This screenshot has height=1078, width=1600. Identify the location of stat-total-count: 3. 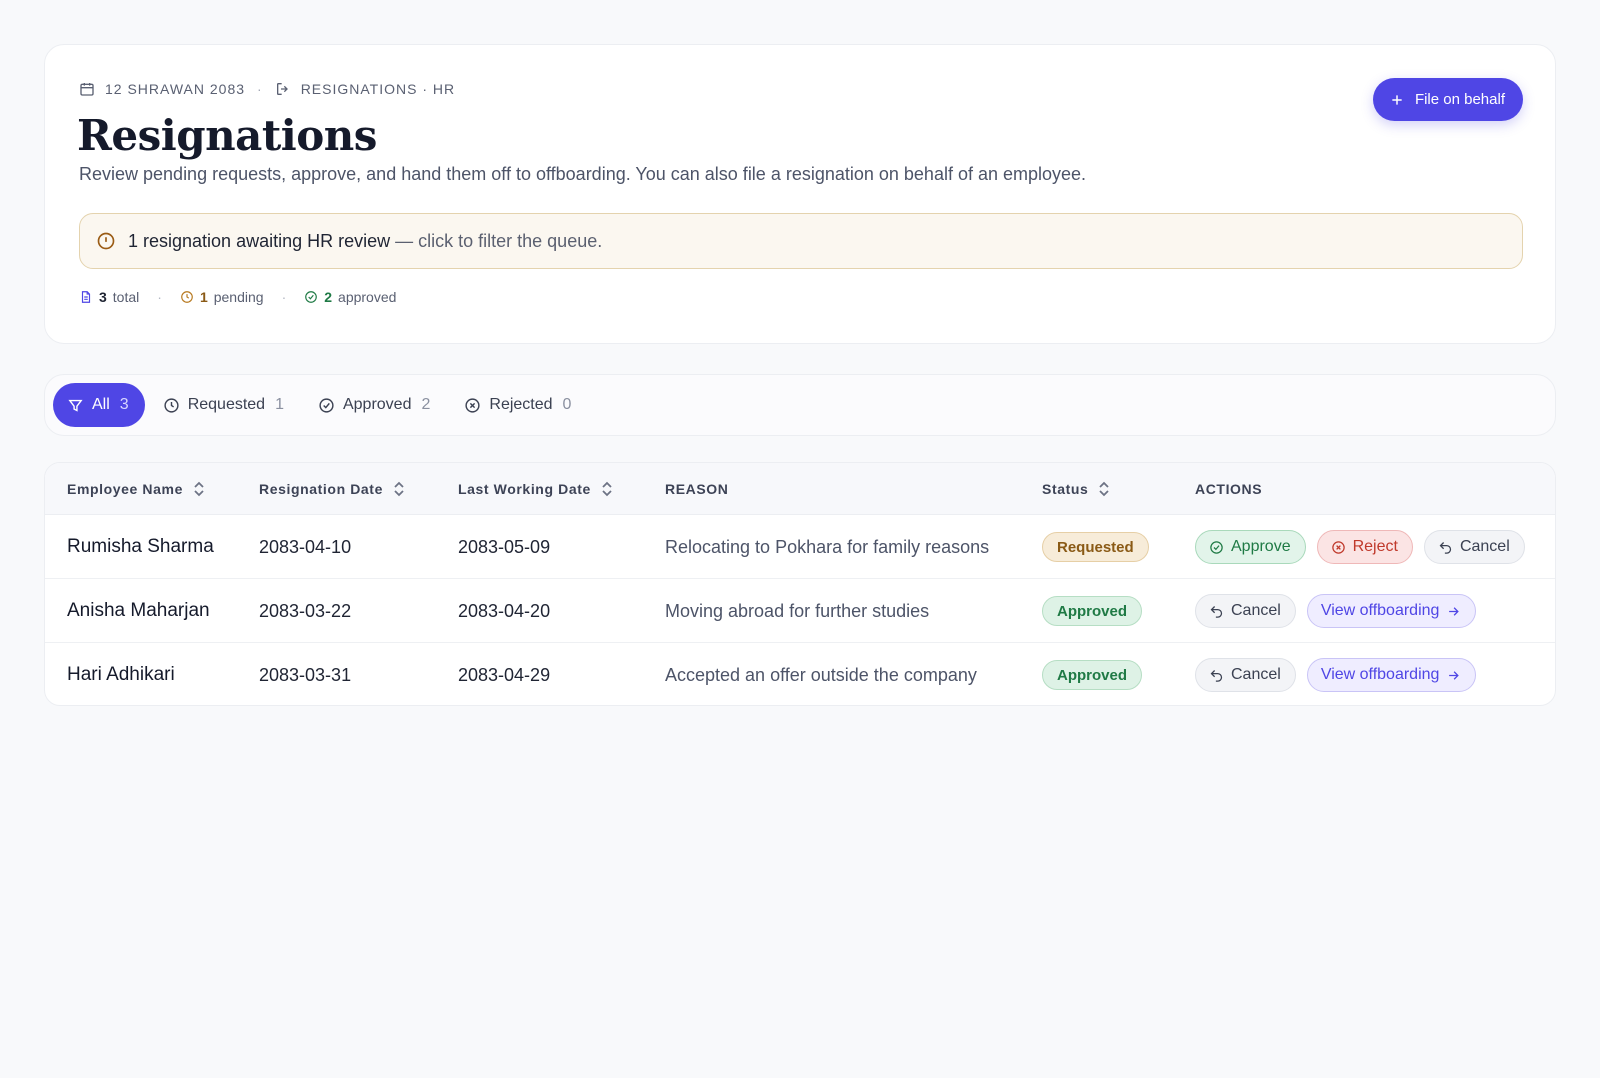
(103, 297).